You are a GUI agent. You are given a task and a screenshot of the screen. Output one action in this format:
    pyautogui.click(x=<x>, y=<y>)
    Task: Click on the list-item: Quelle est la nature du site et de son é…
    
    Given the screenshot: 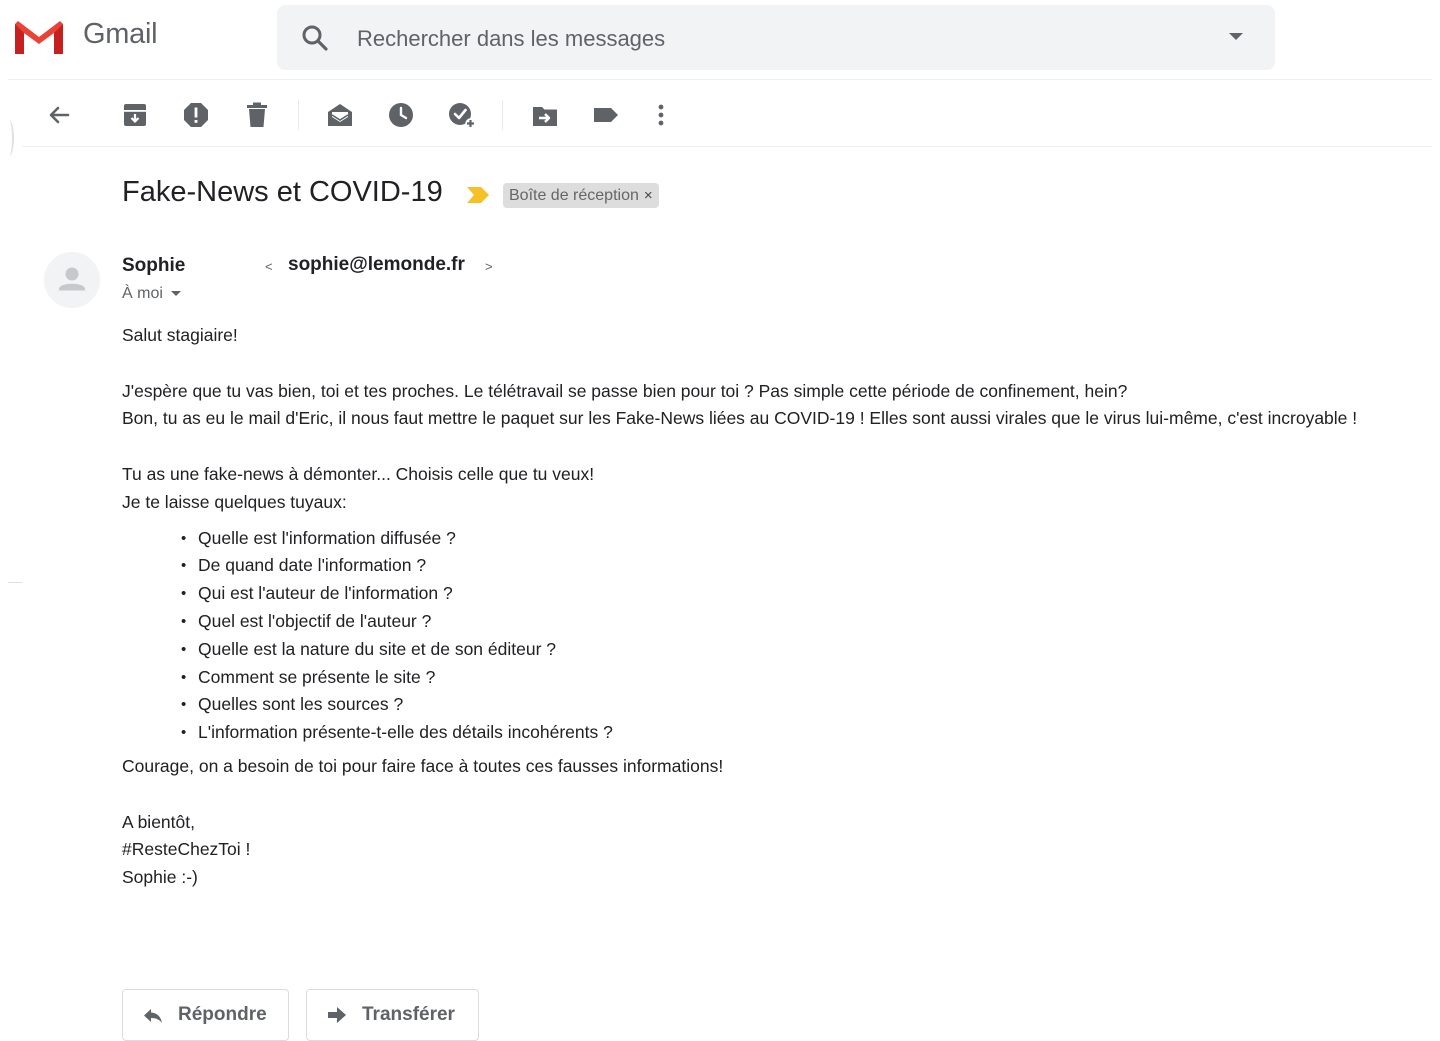 What is the action you would take?
    pyautogui.click(x=806, y=650)
    